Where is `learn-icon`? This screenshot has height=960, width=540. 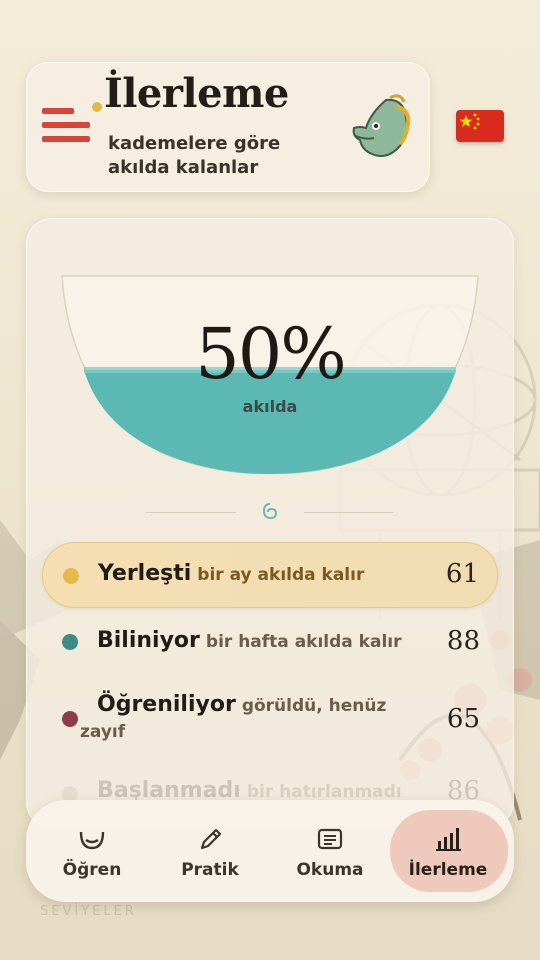
learn-icon is located at coordinates (92, 840).